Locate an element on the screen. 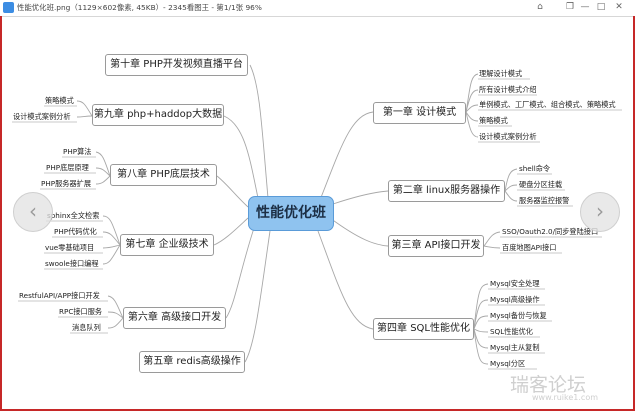 This screenshot has width=635, height=411. next-image-button: › is located at coordinates (600, 212).